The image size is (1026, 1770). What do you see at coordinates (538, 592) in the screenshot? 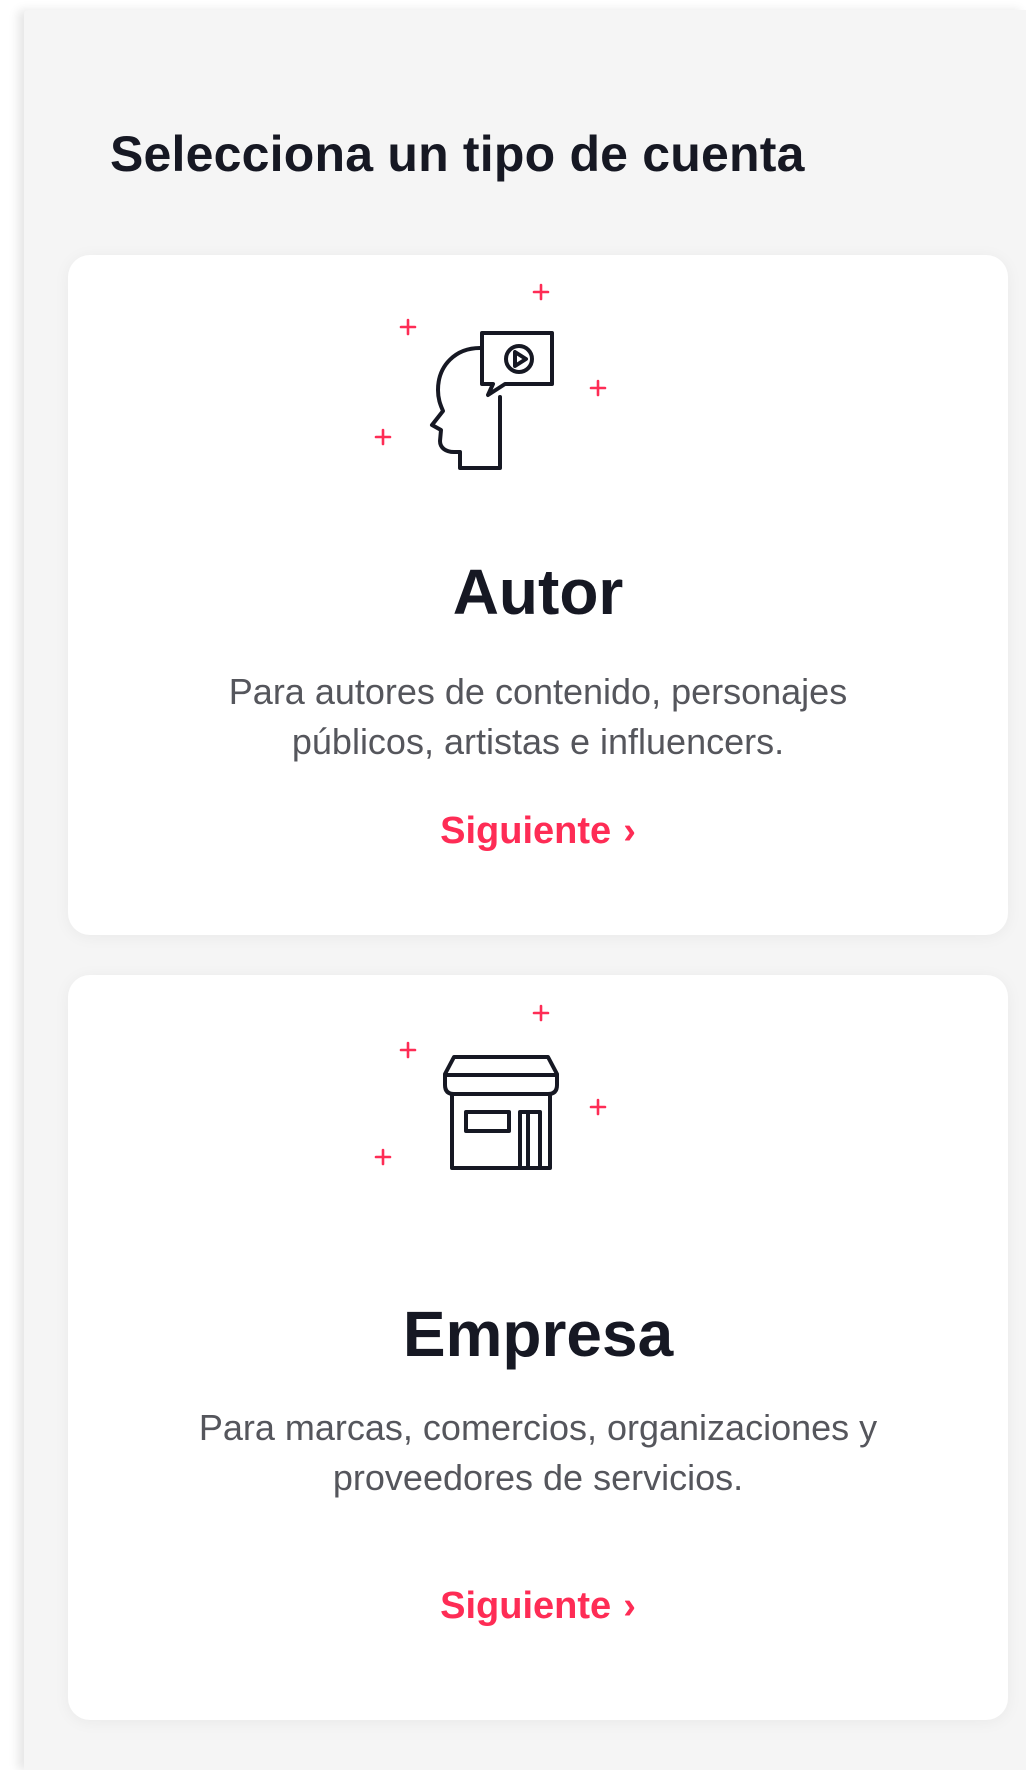
I see `account-type-title: Autor` at bounding box center [538, 592].